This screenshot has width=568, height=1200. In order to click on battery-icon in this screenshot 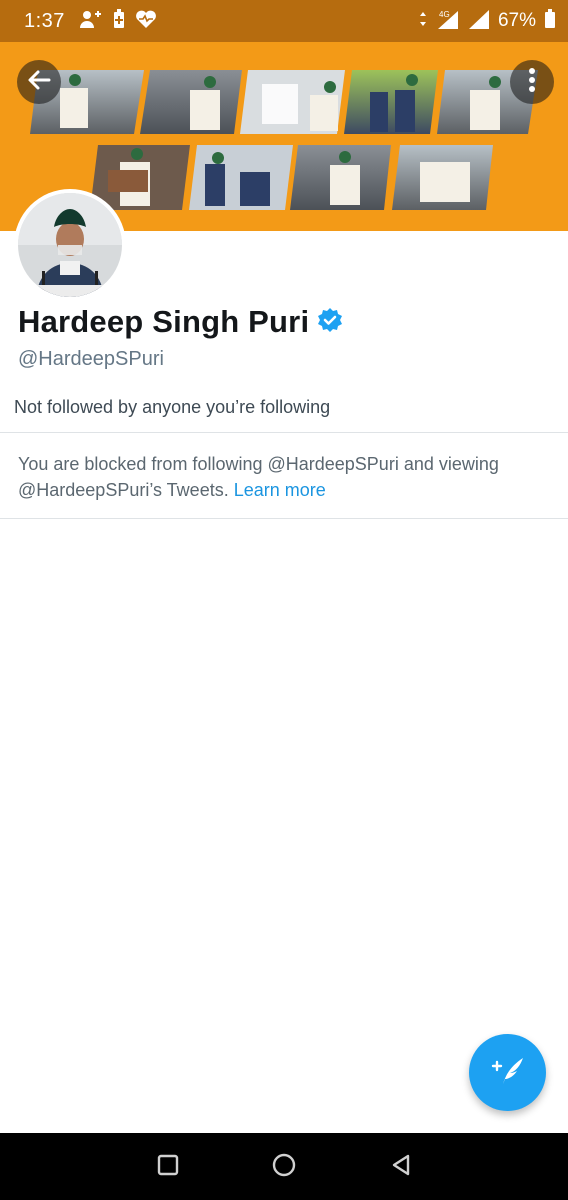, I will do `click(550, 21)`.